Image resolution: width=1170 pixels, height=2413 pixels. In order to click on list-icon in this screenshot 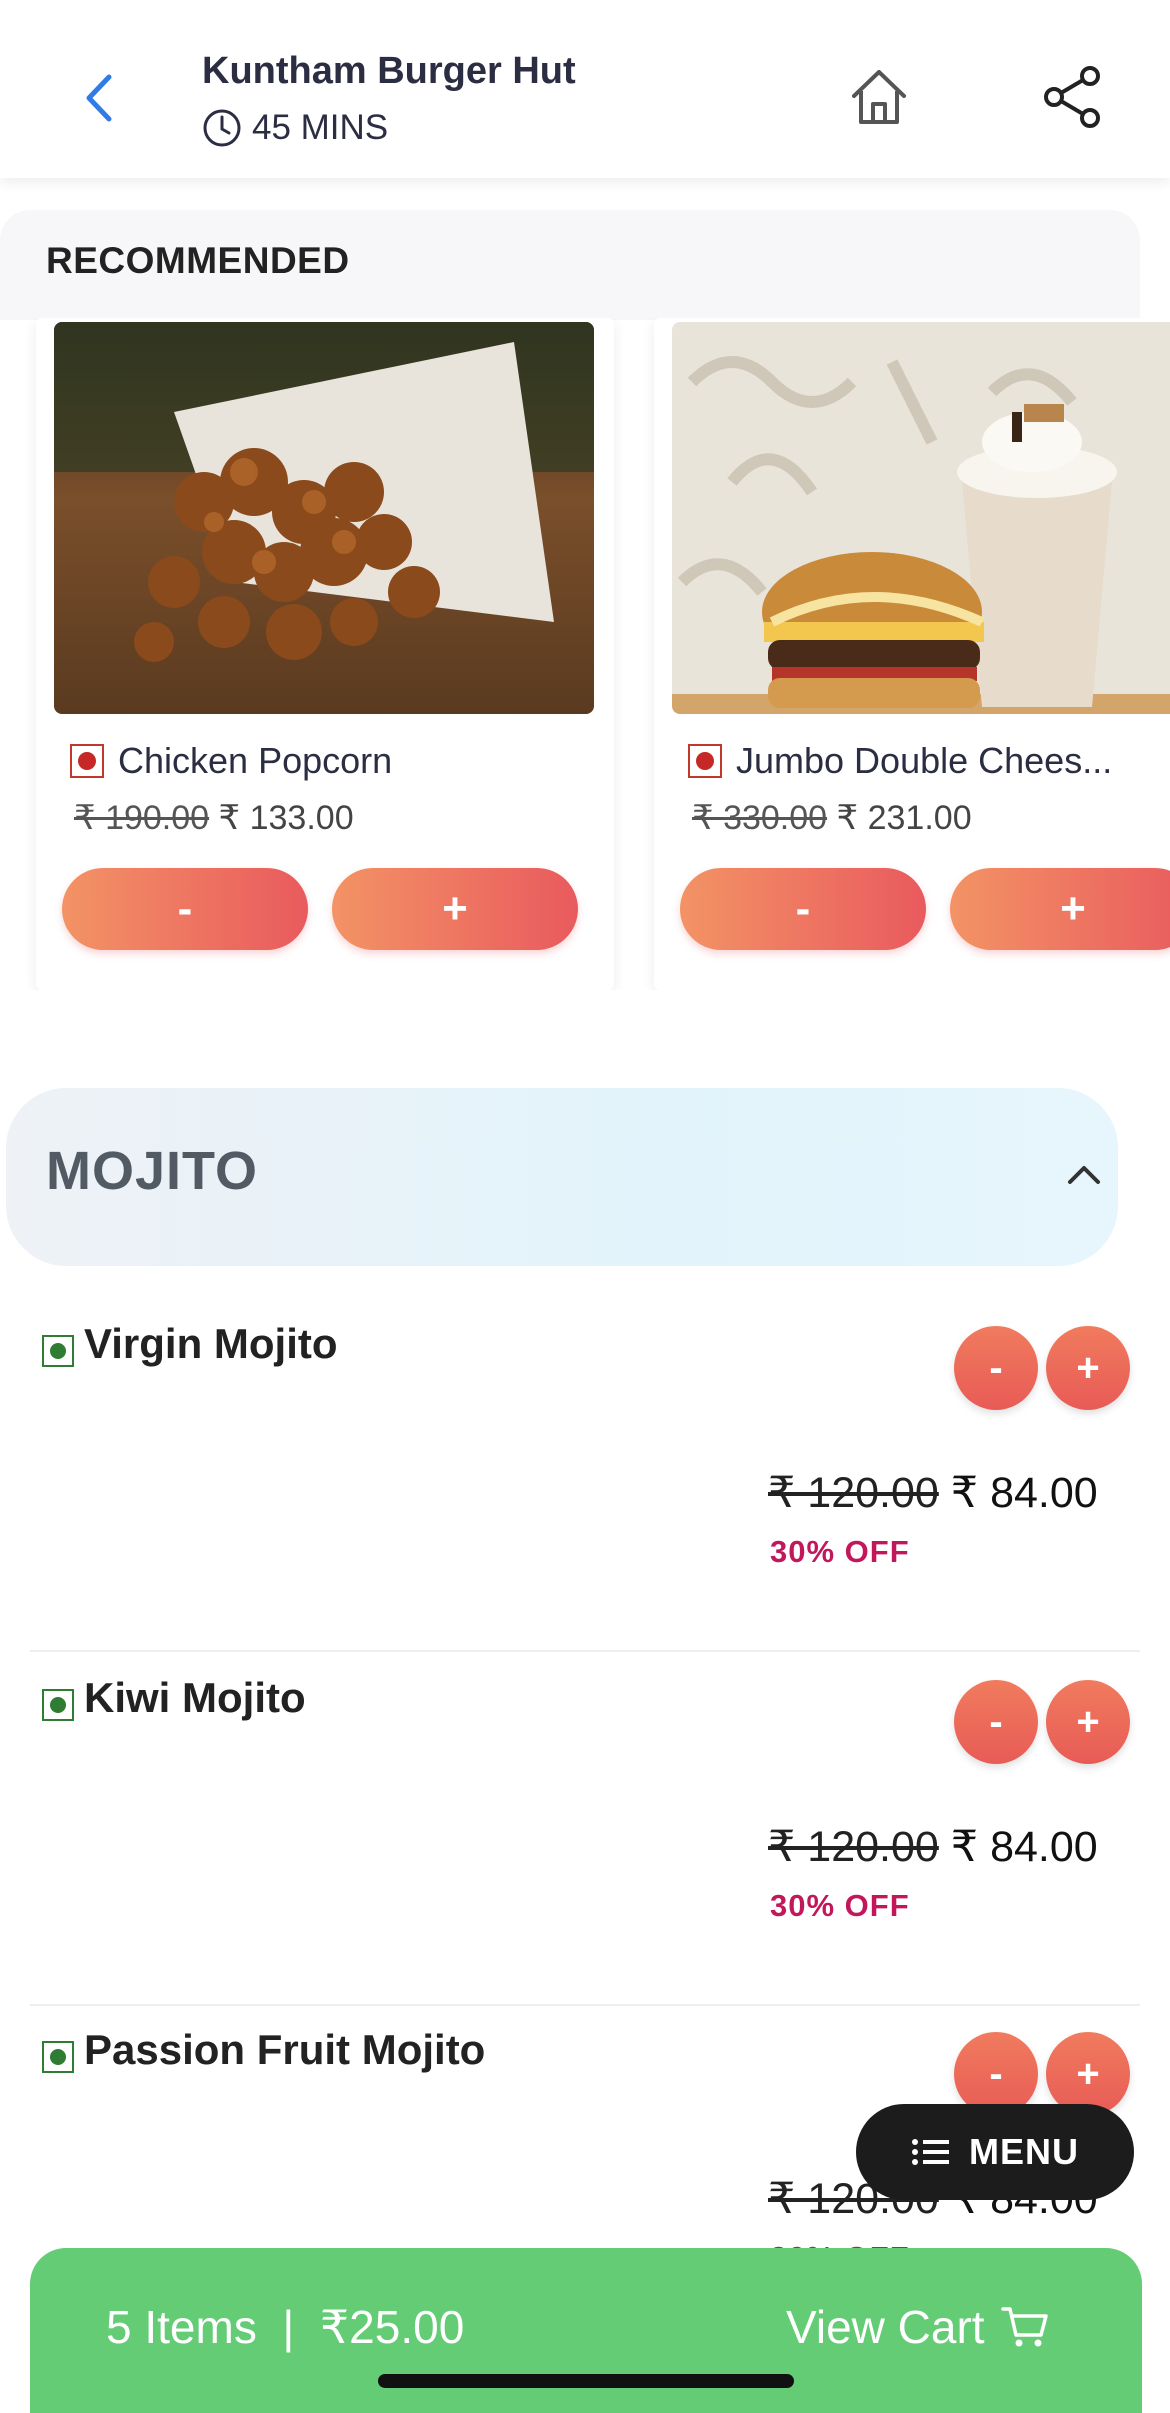, I will do `click(930, 2152)`.